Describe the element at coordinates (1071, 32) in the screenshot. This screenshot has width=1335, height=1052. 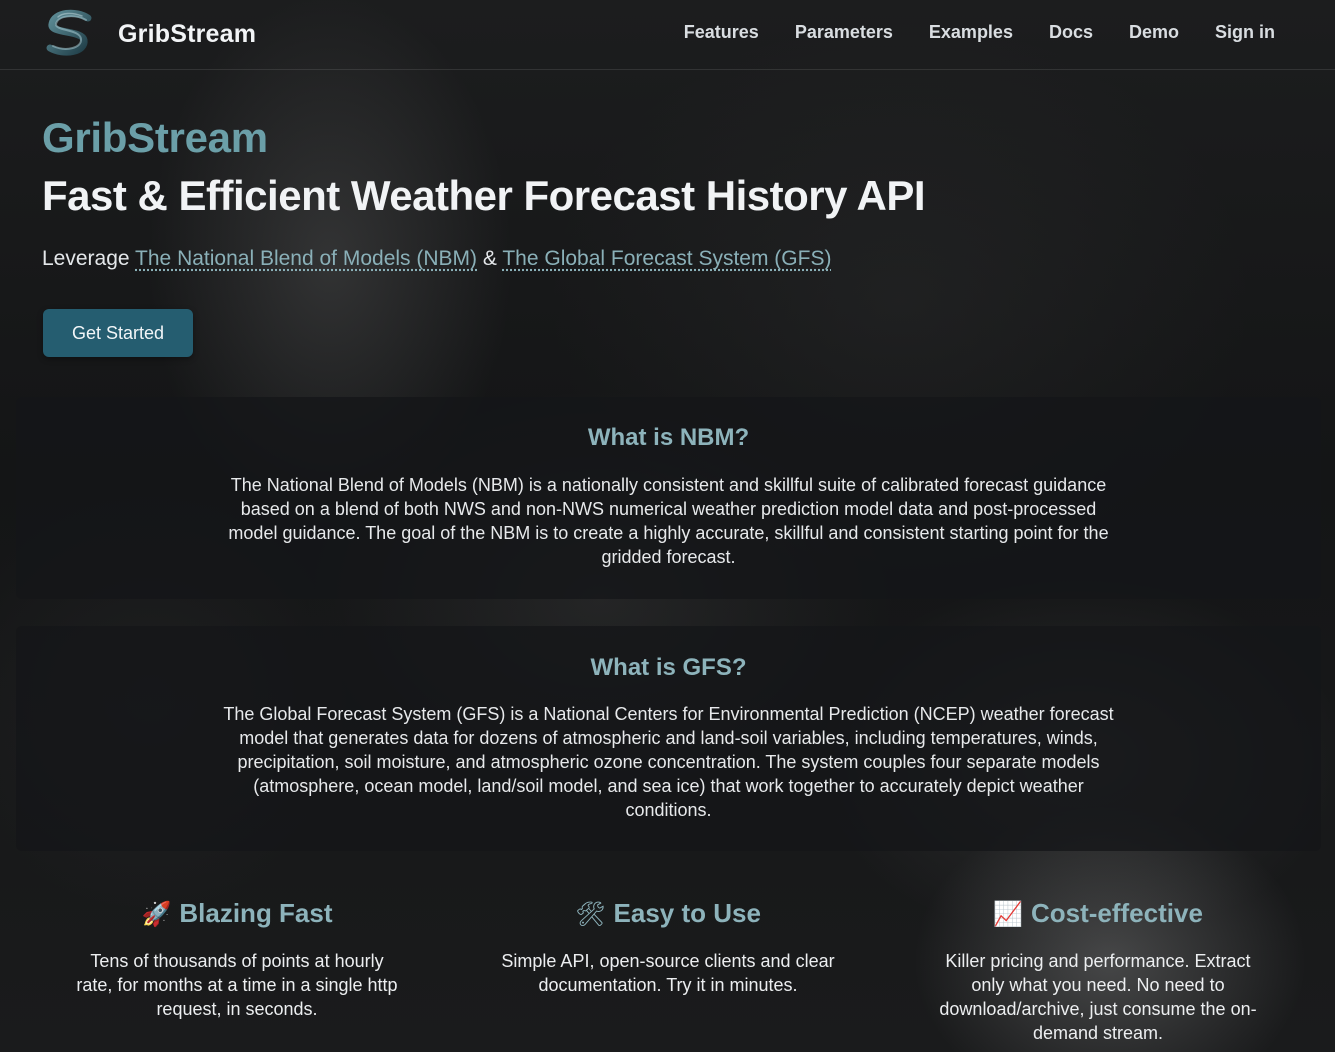
I see `nav-docs: Docs` at that location.